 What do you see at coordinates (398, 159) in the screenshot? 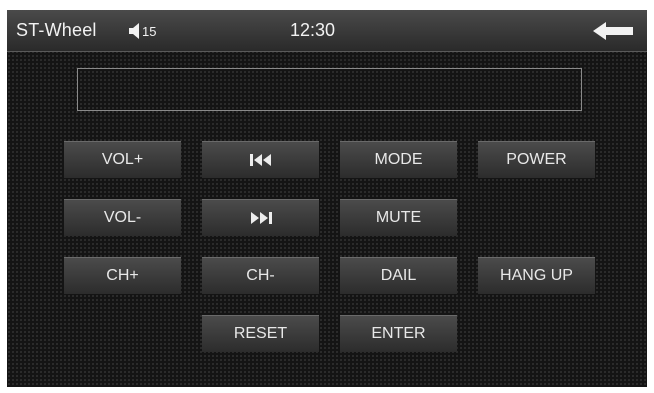
I see `mode-button: MODE` at bounding box center [398, 159].